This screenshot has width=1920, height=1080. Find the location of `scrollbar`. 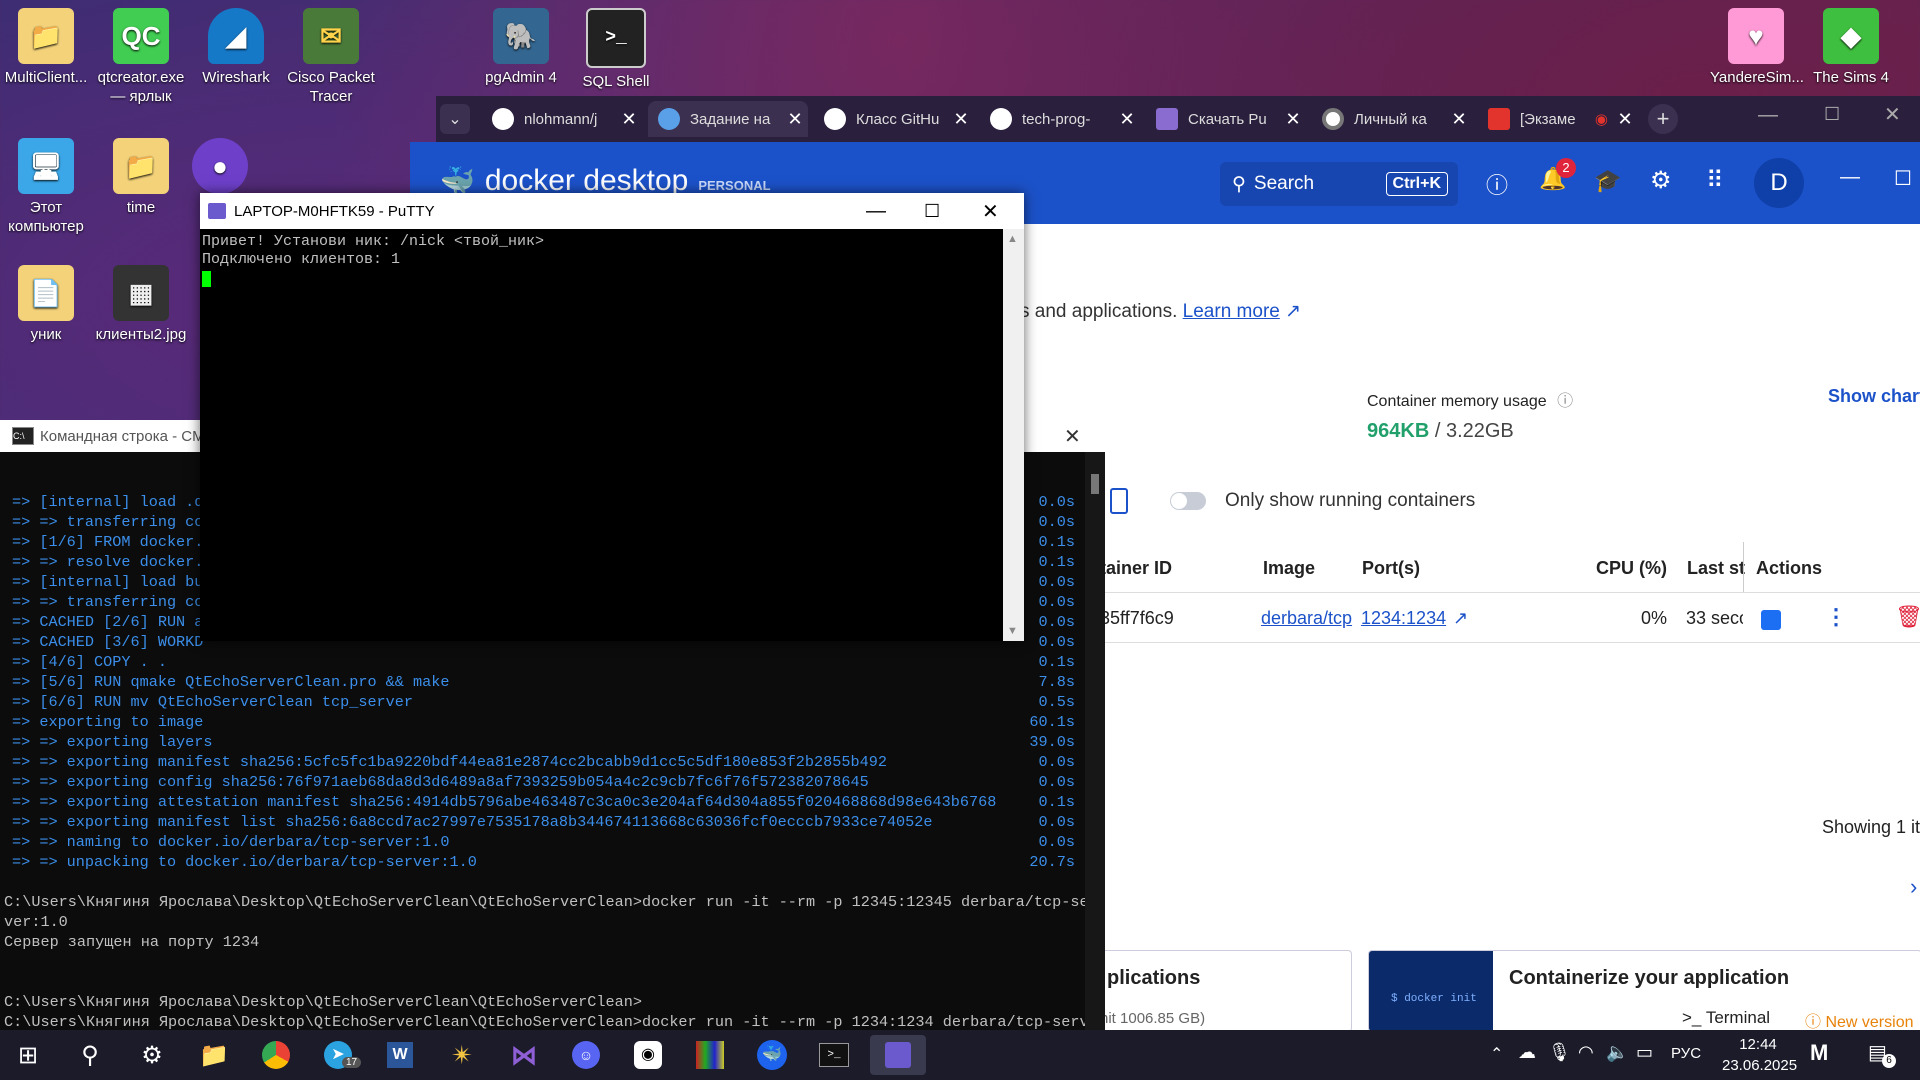

scrollbar is located at coordinates (1095, 741).